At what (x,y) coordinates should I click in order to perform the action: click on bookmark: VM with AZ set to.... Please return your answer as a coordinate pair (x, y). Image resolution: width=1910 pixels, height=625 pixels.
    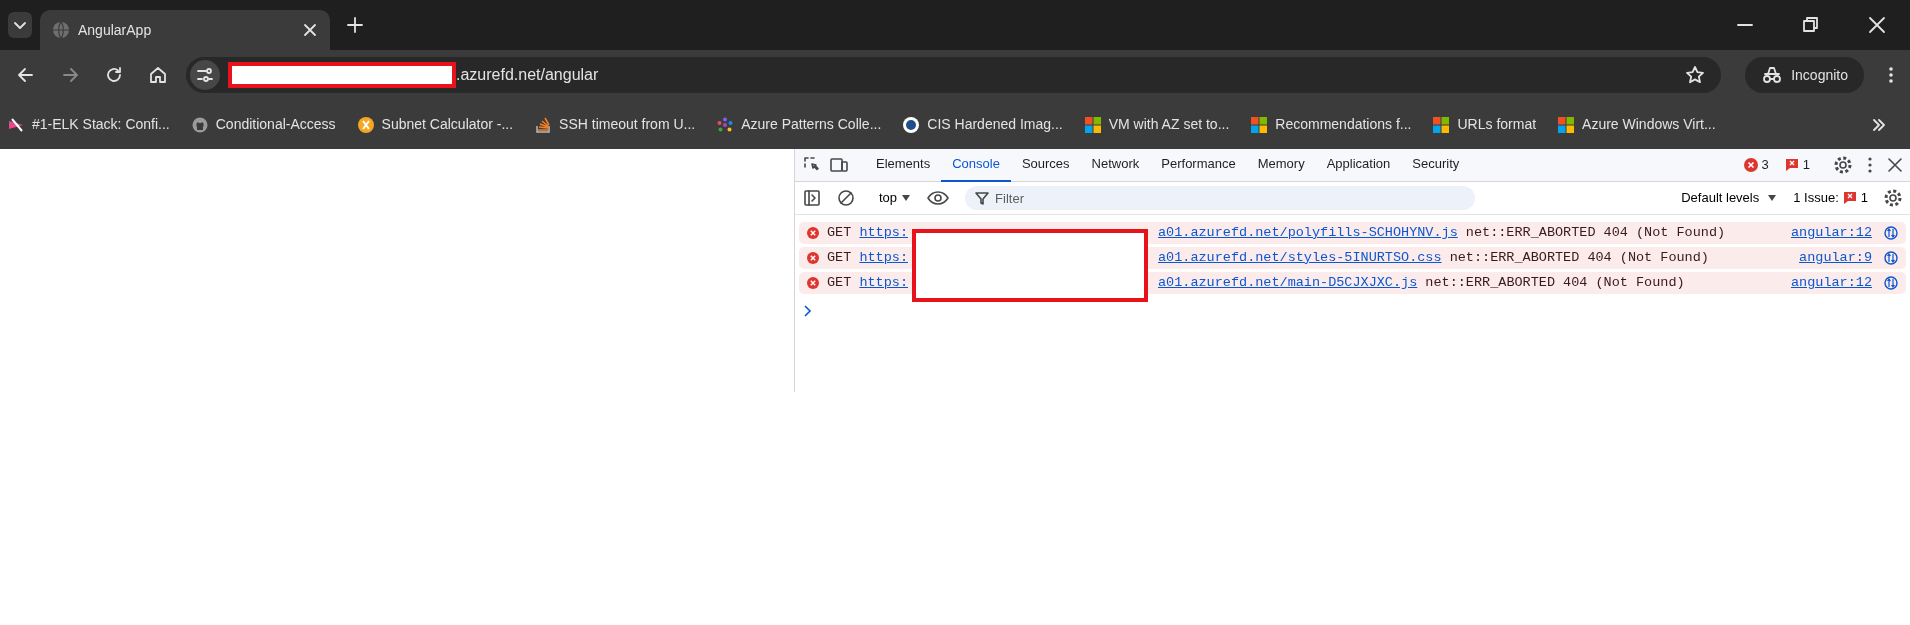
    Looking at the image, I should click on (1157, 124).